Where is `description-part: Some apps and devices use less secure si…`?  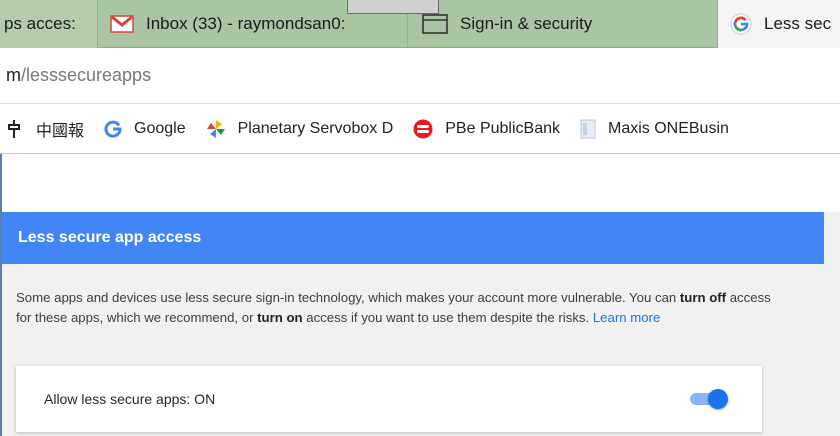
description-part: Some apps and devices use less secure si… is located at coordinates (348, 297).